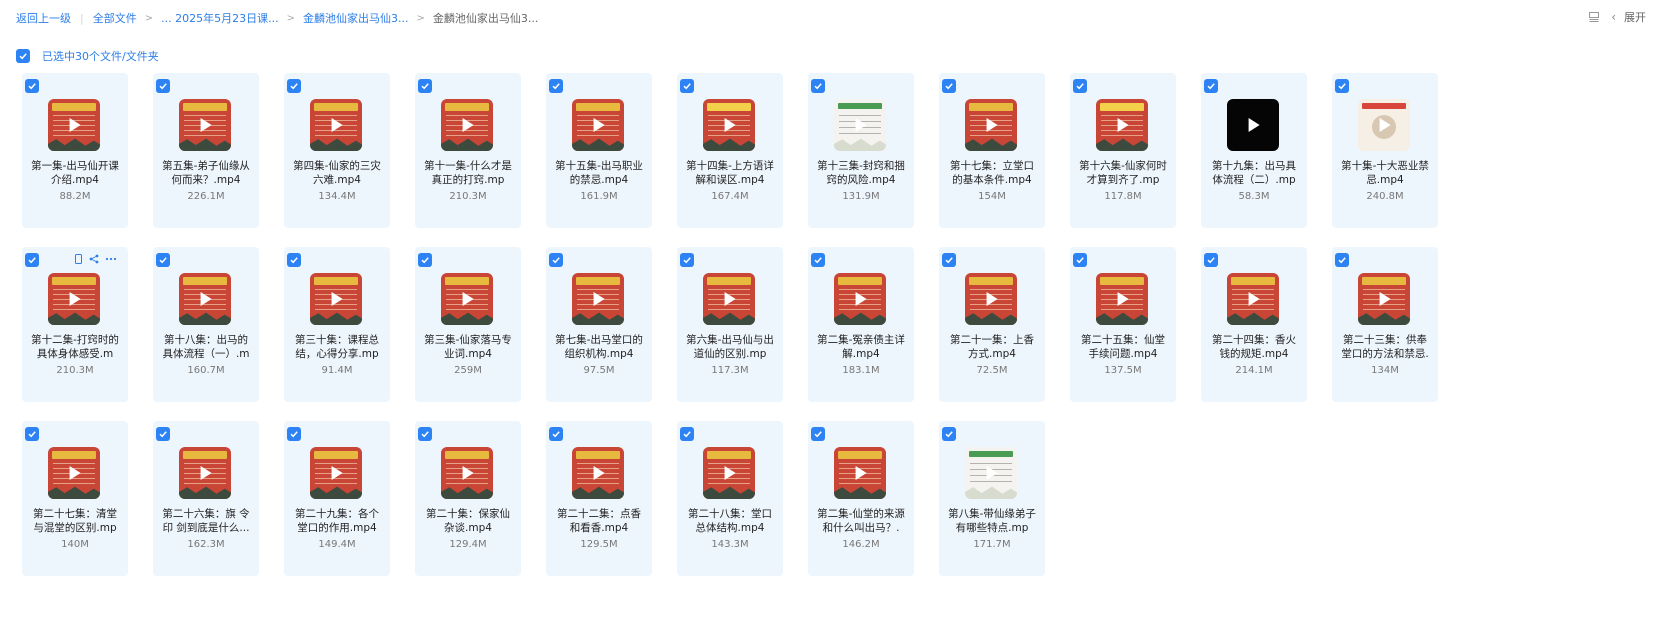 This screenshot has height=626, width=1670. What do you see at coordinates (75, 347) in the screenshot?
I see `file-name: 第十二集-打窍时的具体身体感受.m` at bounding box center [75, 347].